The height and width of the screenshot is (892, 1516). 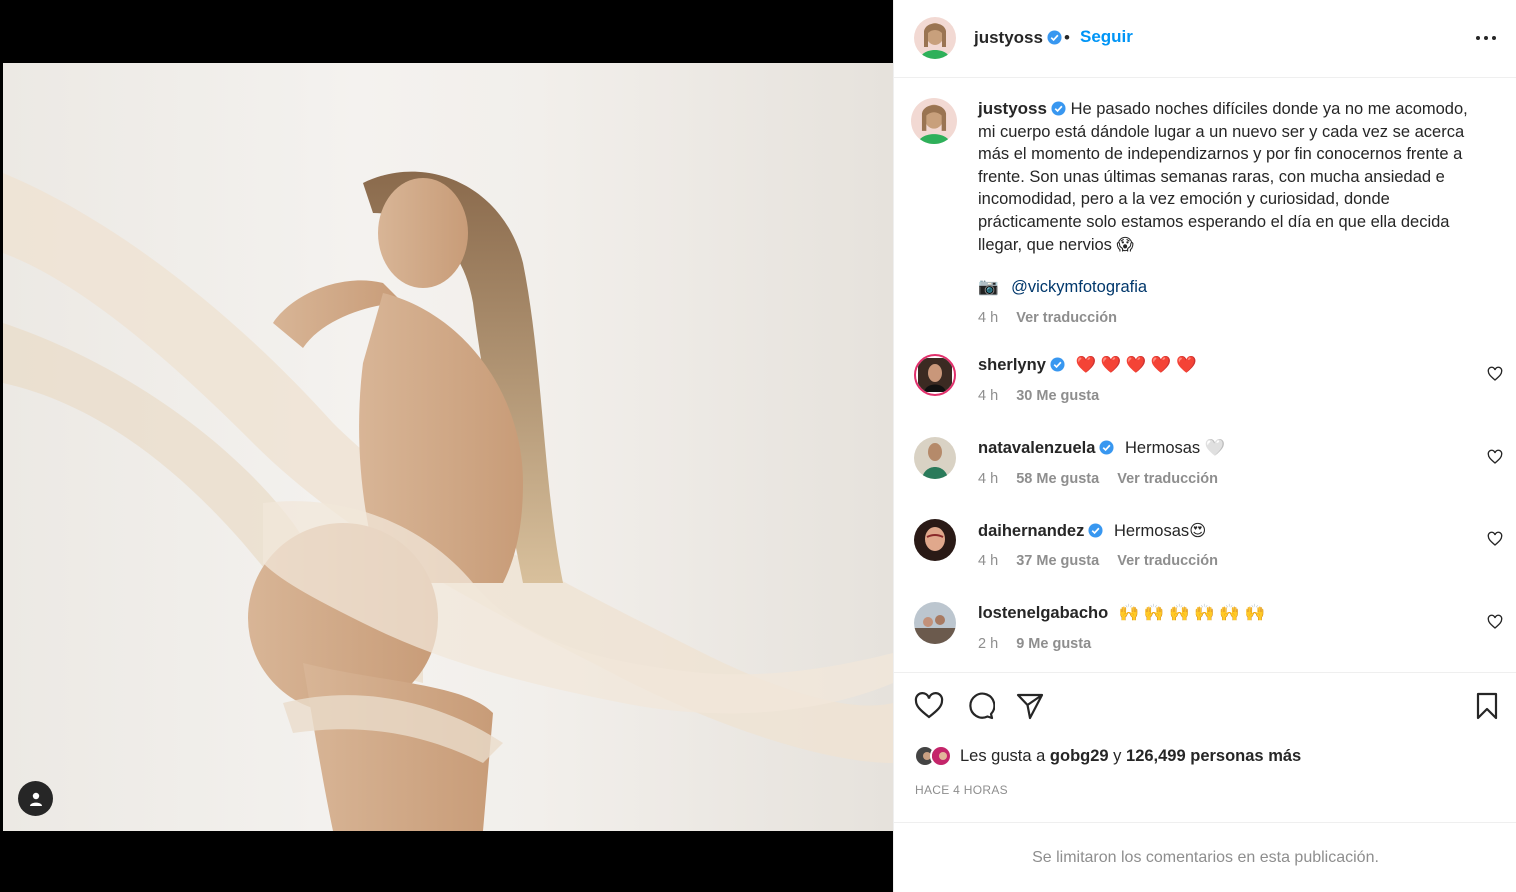 I want to click on comment-text: ❤️ ❤️ ❤️ ❤️ ❤️, so click(x=1136, y=365).